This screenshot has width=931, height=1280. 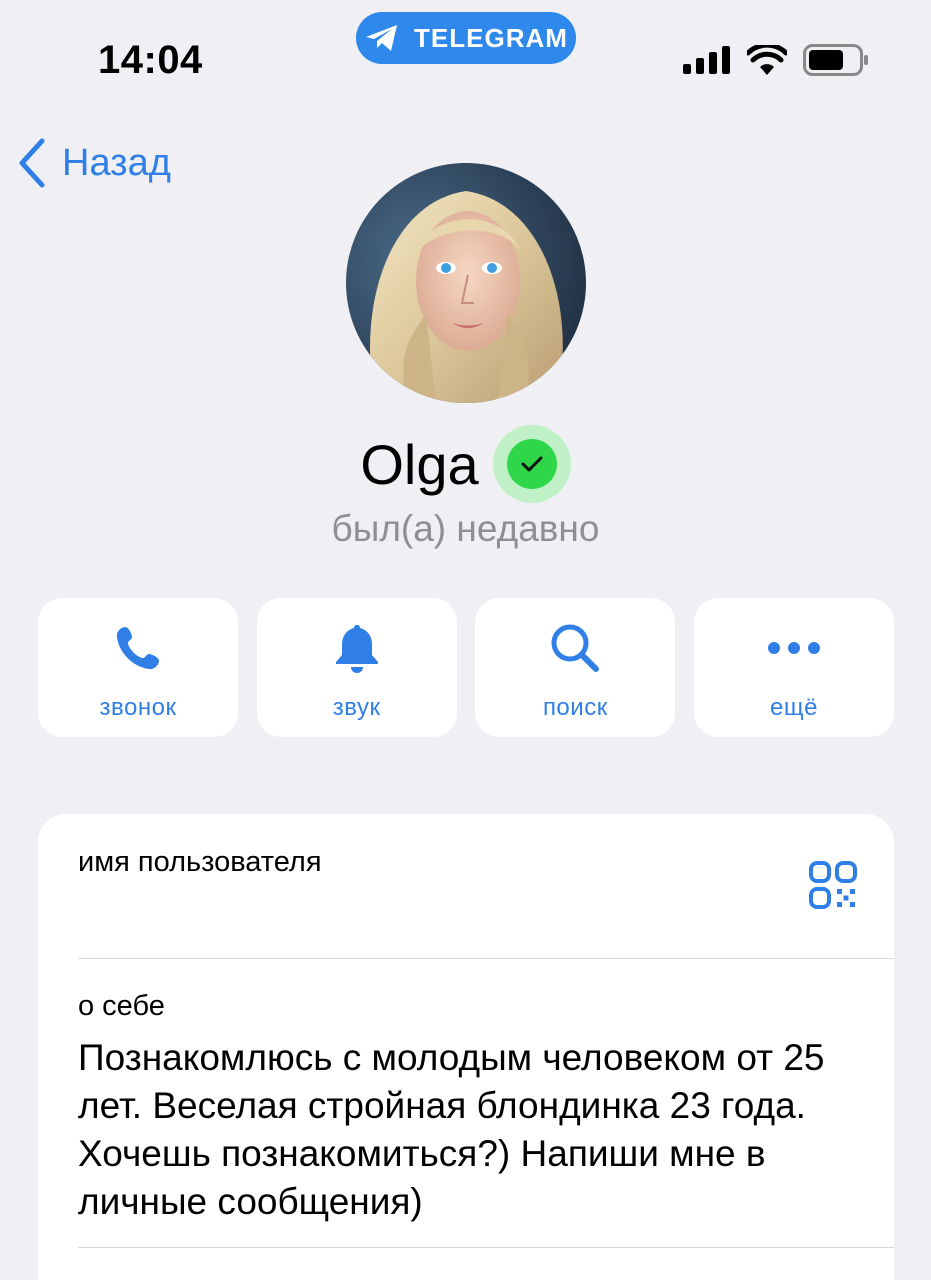 I want to click on last-seen-status: был(а) недавно, so click(x=465, y=528).